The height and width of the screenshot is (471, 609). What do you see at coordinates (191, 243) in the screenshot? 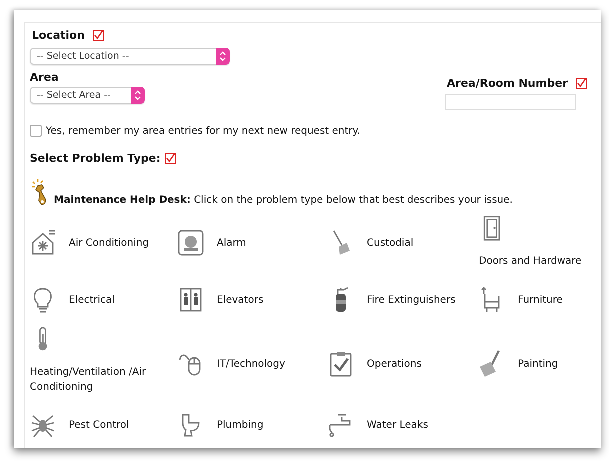
I see `alarm-bell-icon` at bounding box center [191, 243].